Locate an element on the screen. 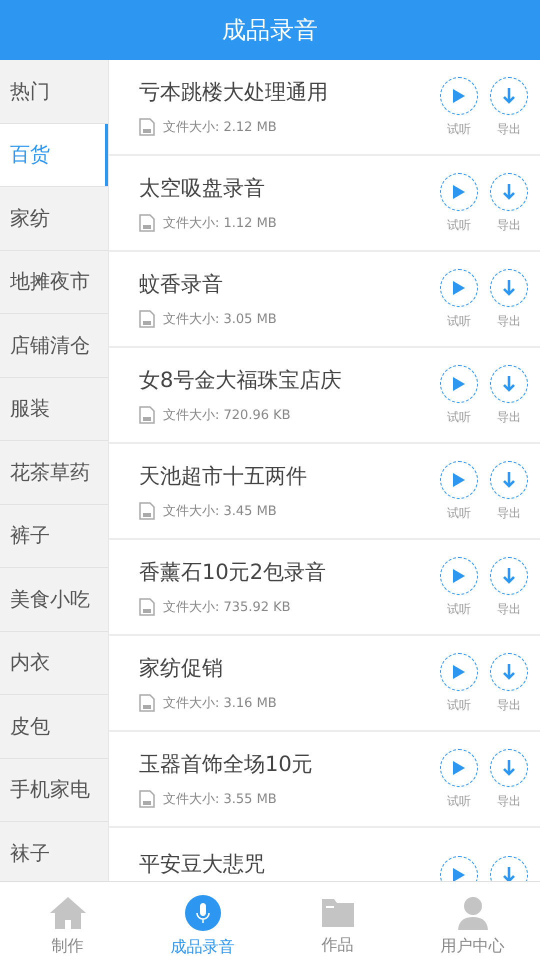  recording-title: 家纺促销 is located at coordinates (181, 668).